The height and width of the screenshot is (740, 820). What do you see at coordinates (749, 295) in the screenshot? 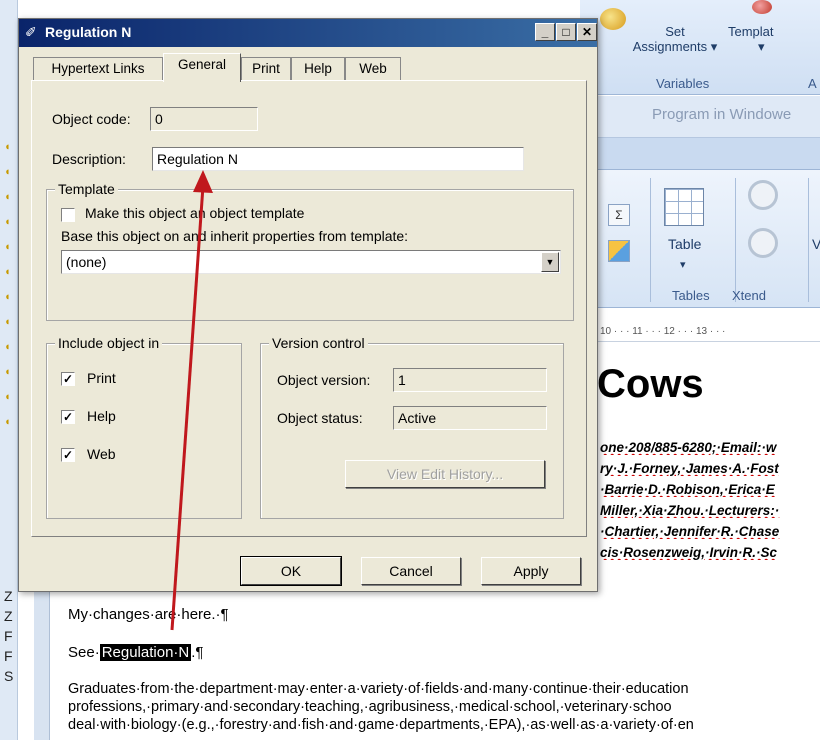
I see `xtend-group-label: Xtend` at bounding box center [749, 295].